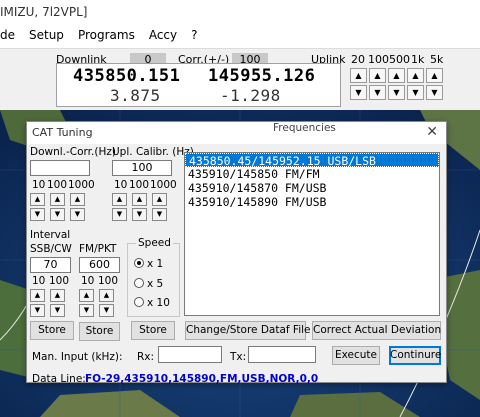  I want to click on upl-step-1000-label: 1000, so click(163, 185).